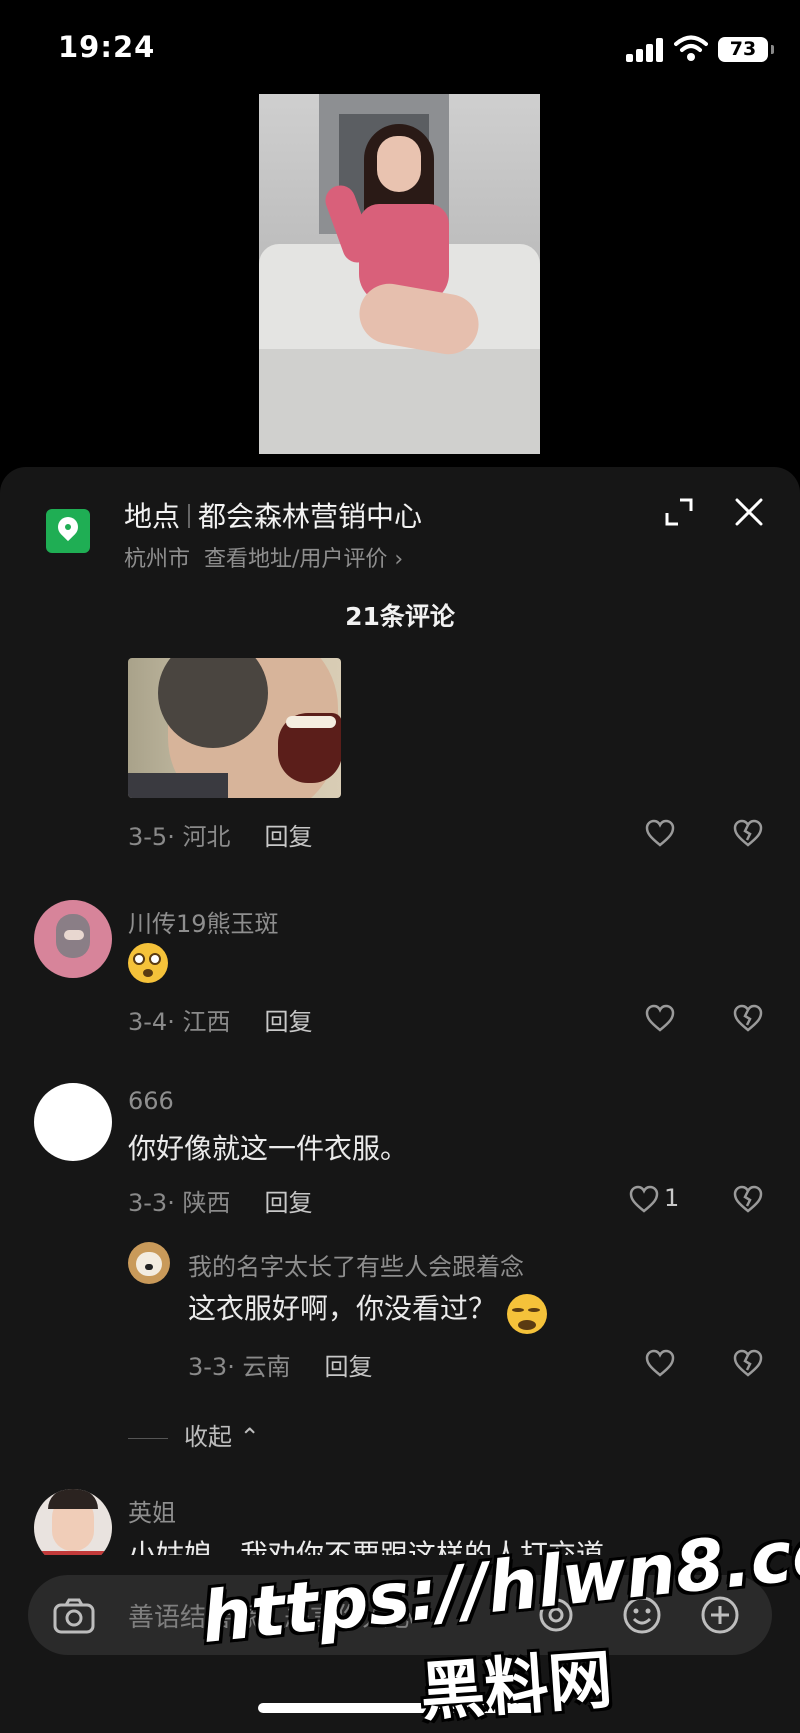 The height and width of the screenshot is (1733, 800). What do you see at coordinates (152, 516) in the screenshot?
I see `location-label: 地点` at bounding box center [152, 516].